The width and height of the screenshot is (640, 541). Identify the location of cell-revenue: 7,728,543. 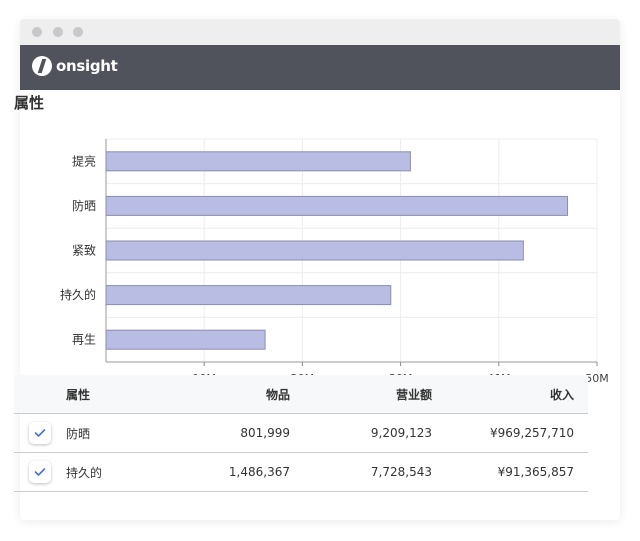
(401, 472).